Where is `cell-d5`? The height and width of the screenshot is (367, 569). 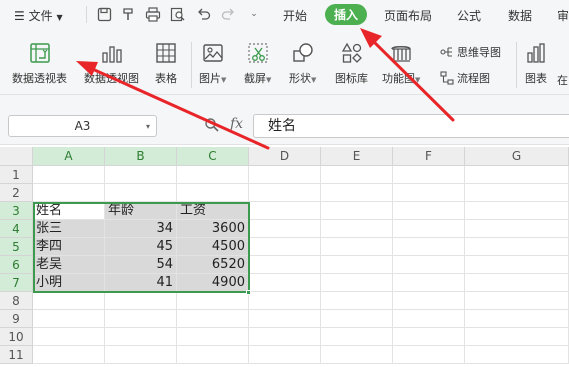 cell-d5 is located at coordinates (285, 247).